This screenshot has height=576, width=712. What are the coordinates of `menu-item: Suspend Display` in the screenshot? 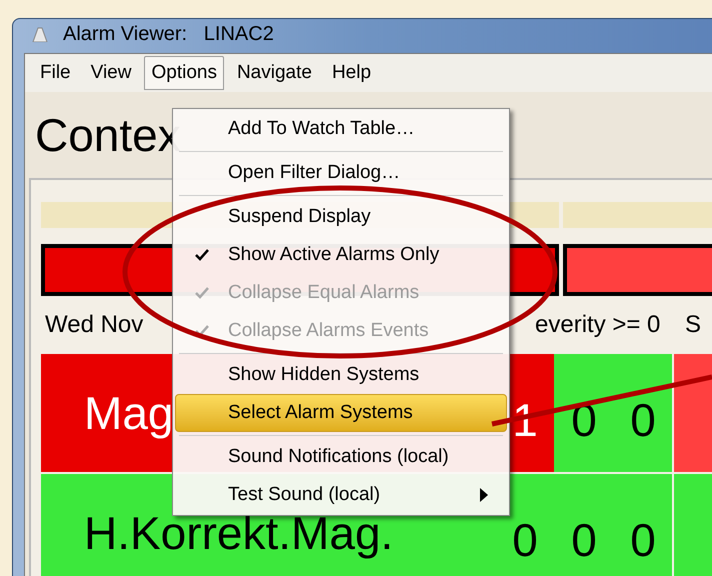 It's located at (341, 217).